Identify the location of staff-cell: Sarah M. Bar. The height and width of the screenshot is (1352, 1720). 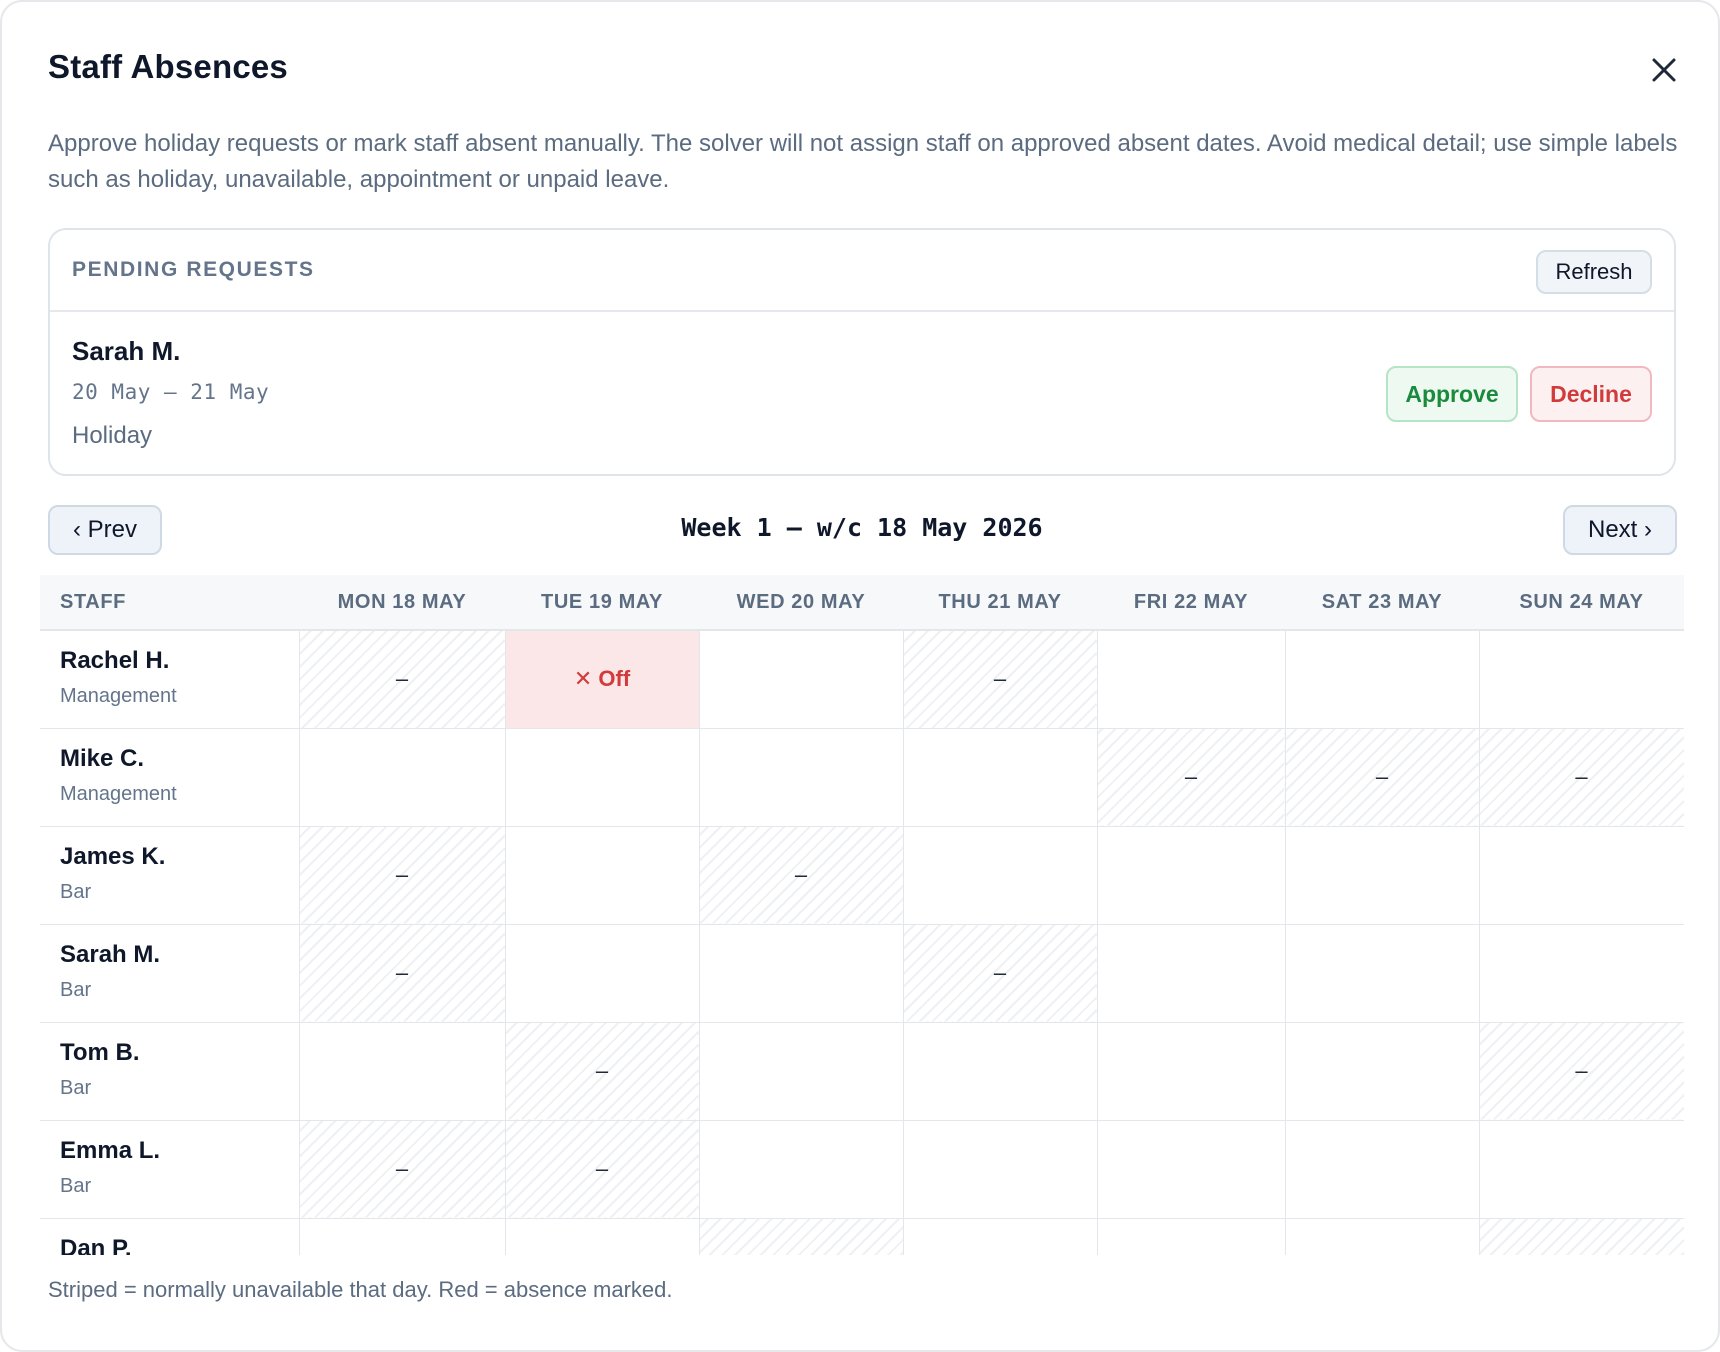
(170, 973).